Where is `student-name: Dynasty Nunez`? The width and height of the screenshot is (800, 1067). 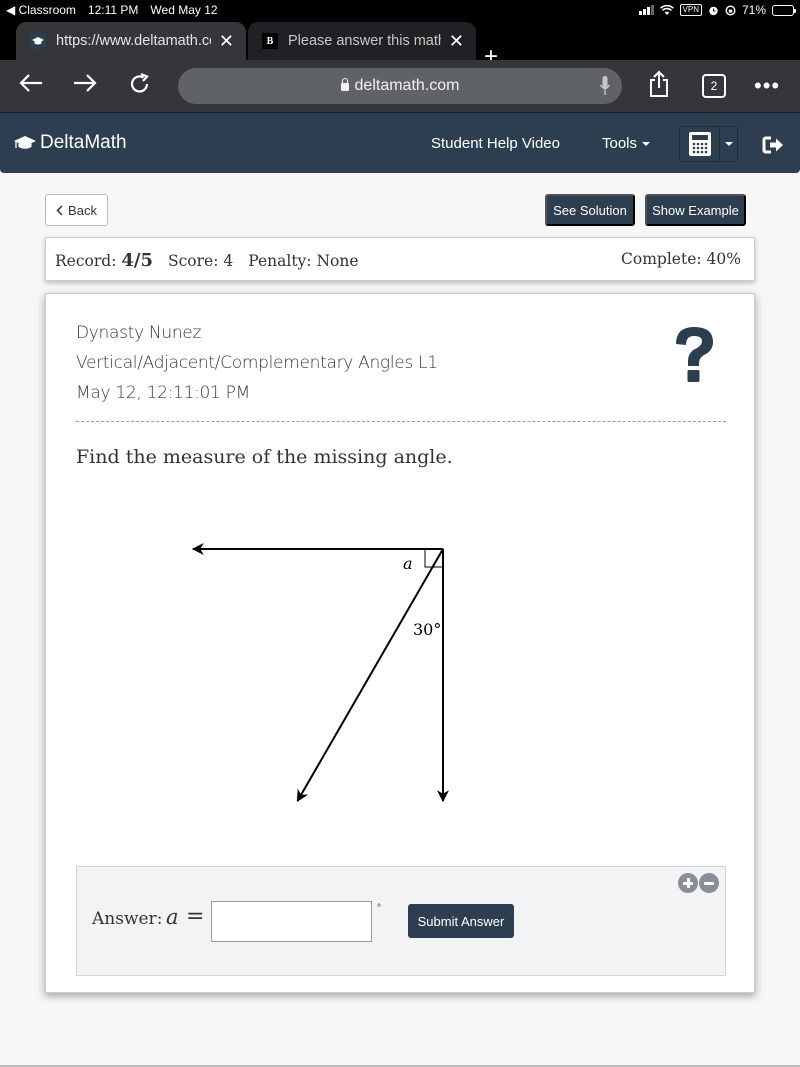 student-name: Dynasty Nunez is located at coordinates (139, 333).